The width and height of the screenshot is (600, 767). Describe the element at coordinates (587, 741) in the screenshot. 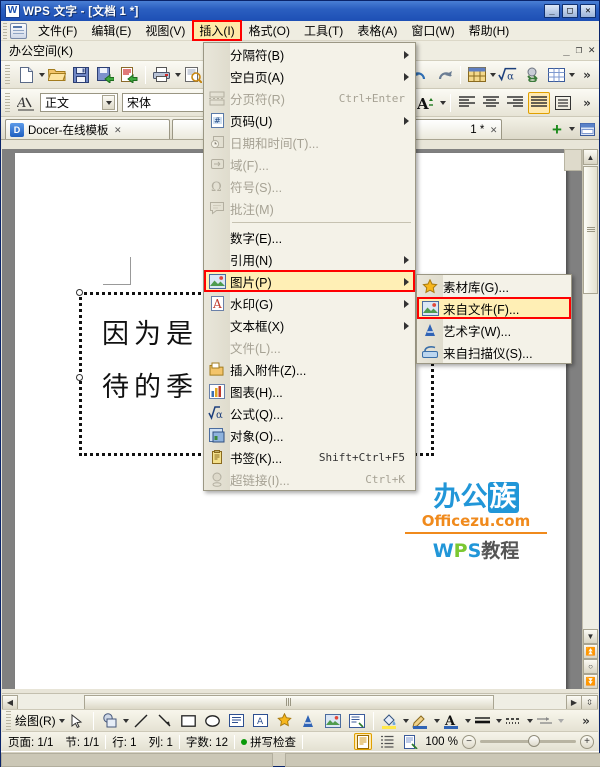

I see `zoom-in-button: +` at that location.